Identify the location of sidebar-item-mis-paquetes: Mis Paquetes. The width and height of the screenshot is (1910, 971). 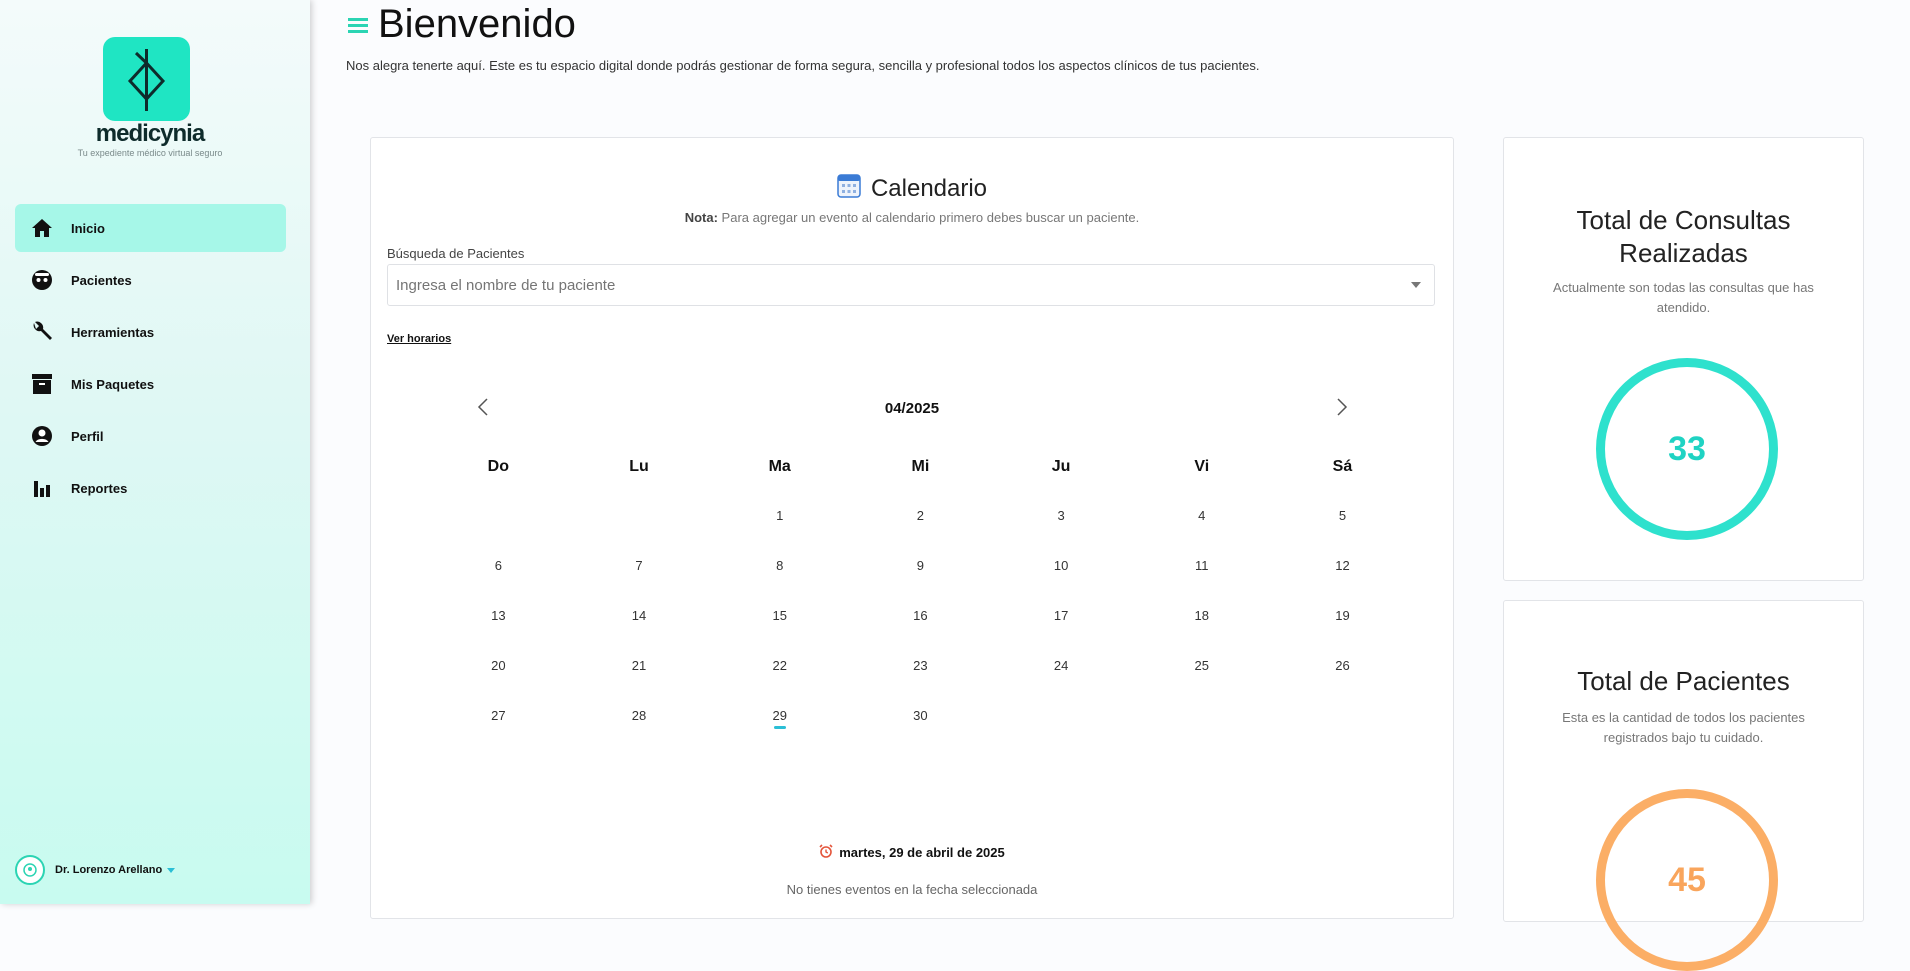
(150, 384).